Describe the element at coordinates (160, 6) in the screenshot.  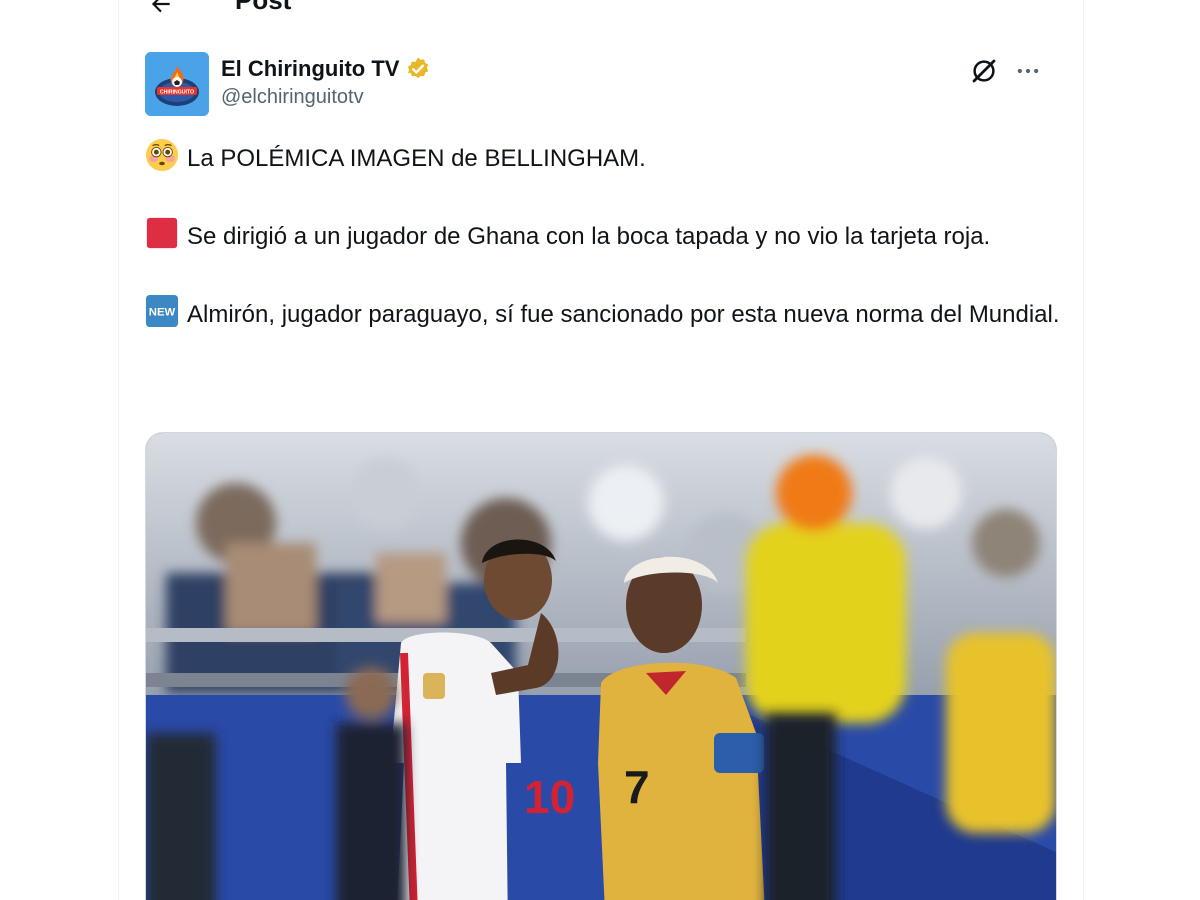
I see `arrow-left-icon` at that location.